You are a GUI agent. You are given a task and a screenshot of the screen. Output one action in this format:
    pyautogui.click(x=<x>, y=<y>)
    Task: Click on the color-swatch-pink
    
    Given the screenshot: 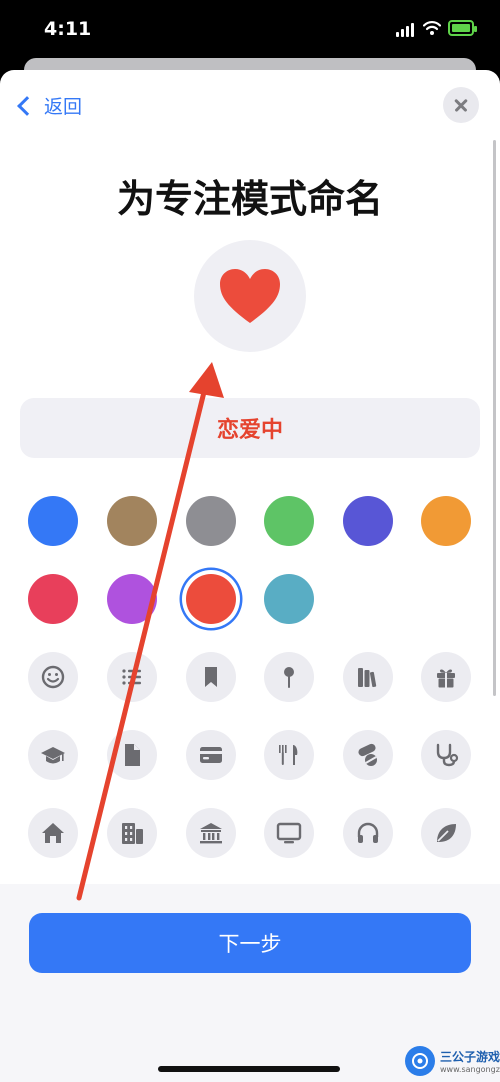 What is the action you would take?
    pyautogui.click(x=53, y=599)
    